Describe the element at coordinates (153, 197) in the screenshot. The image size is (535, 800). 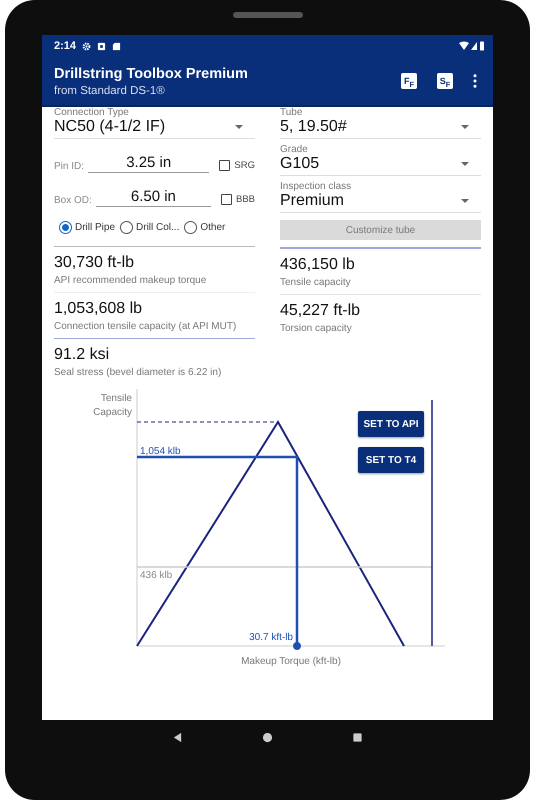
I see `input-field: 6.50 in` at that location.